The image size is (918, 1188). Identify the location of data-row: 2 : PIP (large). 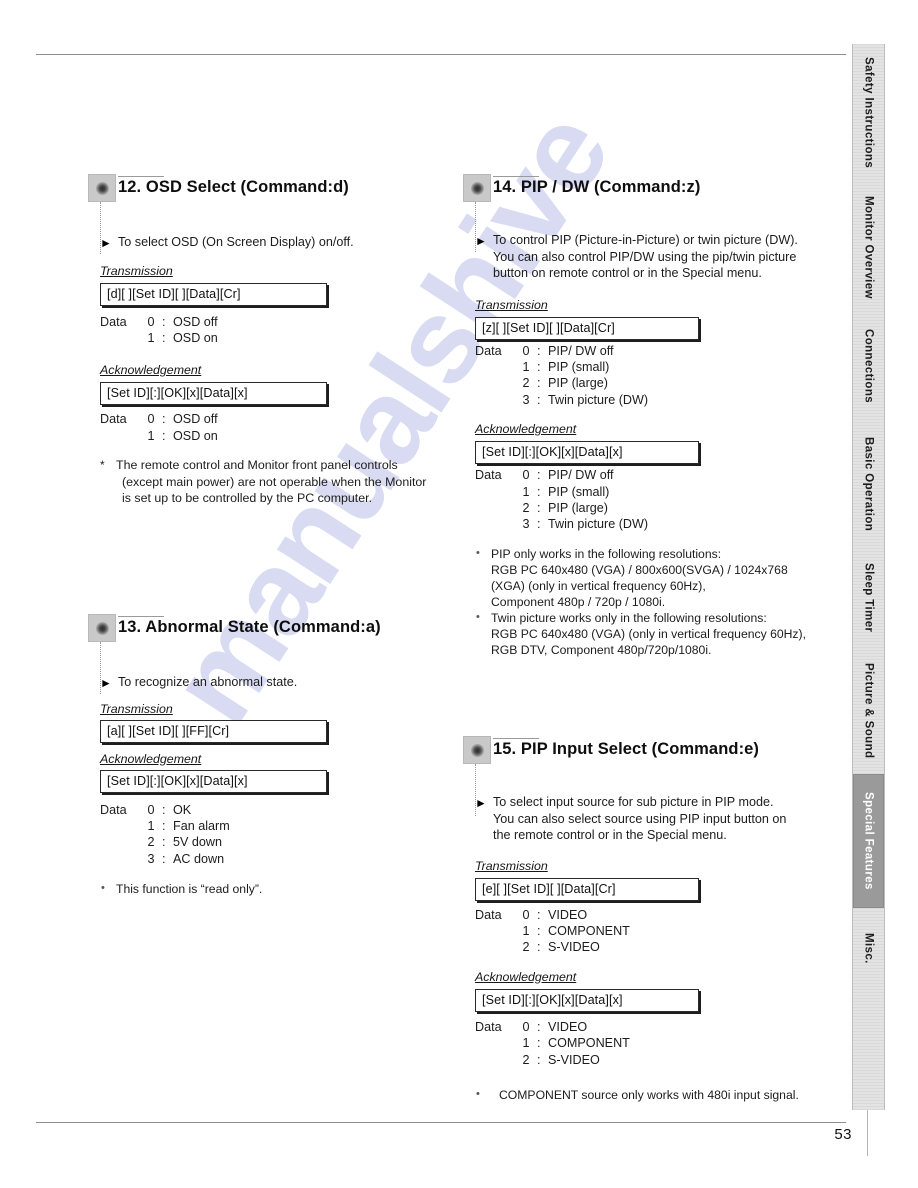
(661, 383).